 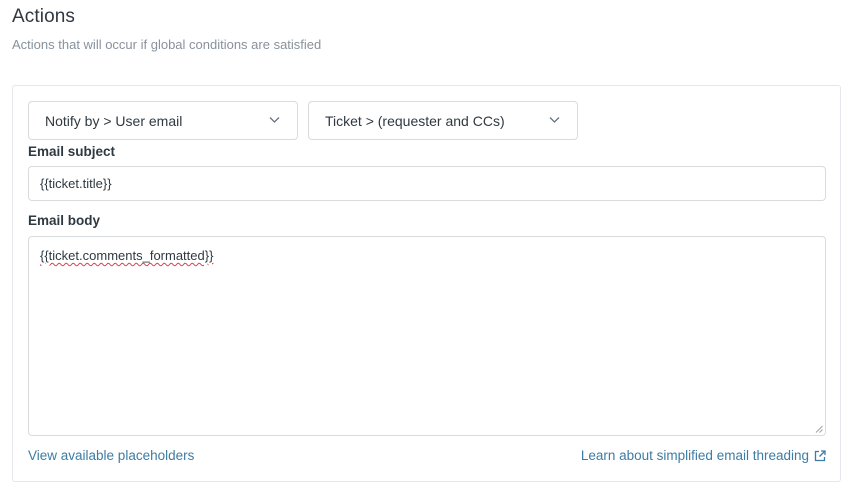 I want to click on resize-grip-icon, so click(x=819, y=429).